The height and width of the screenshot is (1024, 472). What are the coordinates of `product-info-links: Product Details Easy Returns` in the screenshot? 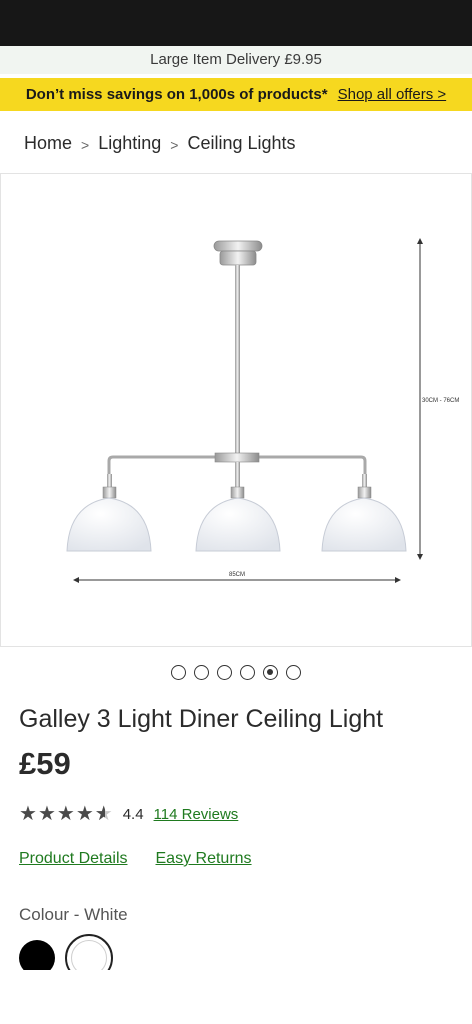 It's located at (135, 859).